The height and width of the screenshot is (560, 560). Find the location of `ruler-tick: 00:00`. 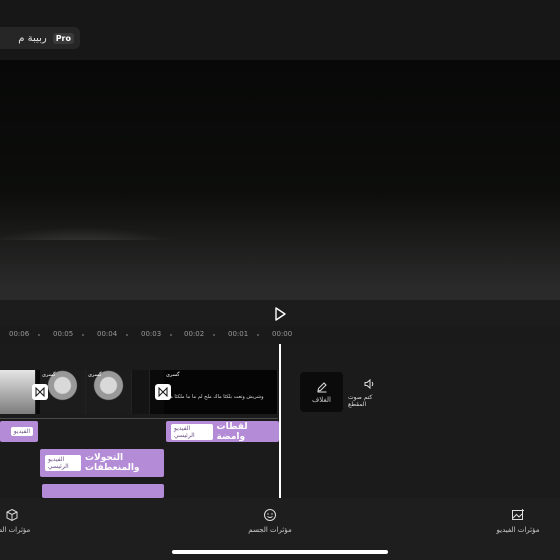

ruler-tick: 00:00 is located at coordinates (282, 334).